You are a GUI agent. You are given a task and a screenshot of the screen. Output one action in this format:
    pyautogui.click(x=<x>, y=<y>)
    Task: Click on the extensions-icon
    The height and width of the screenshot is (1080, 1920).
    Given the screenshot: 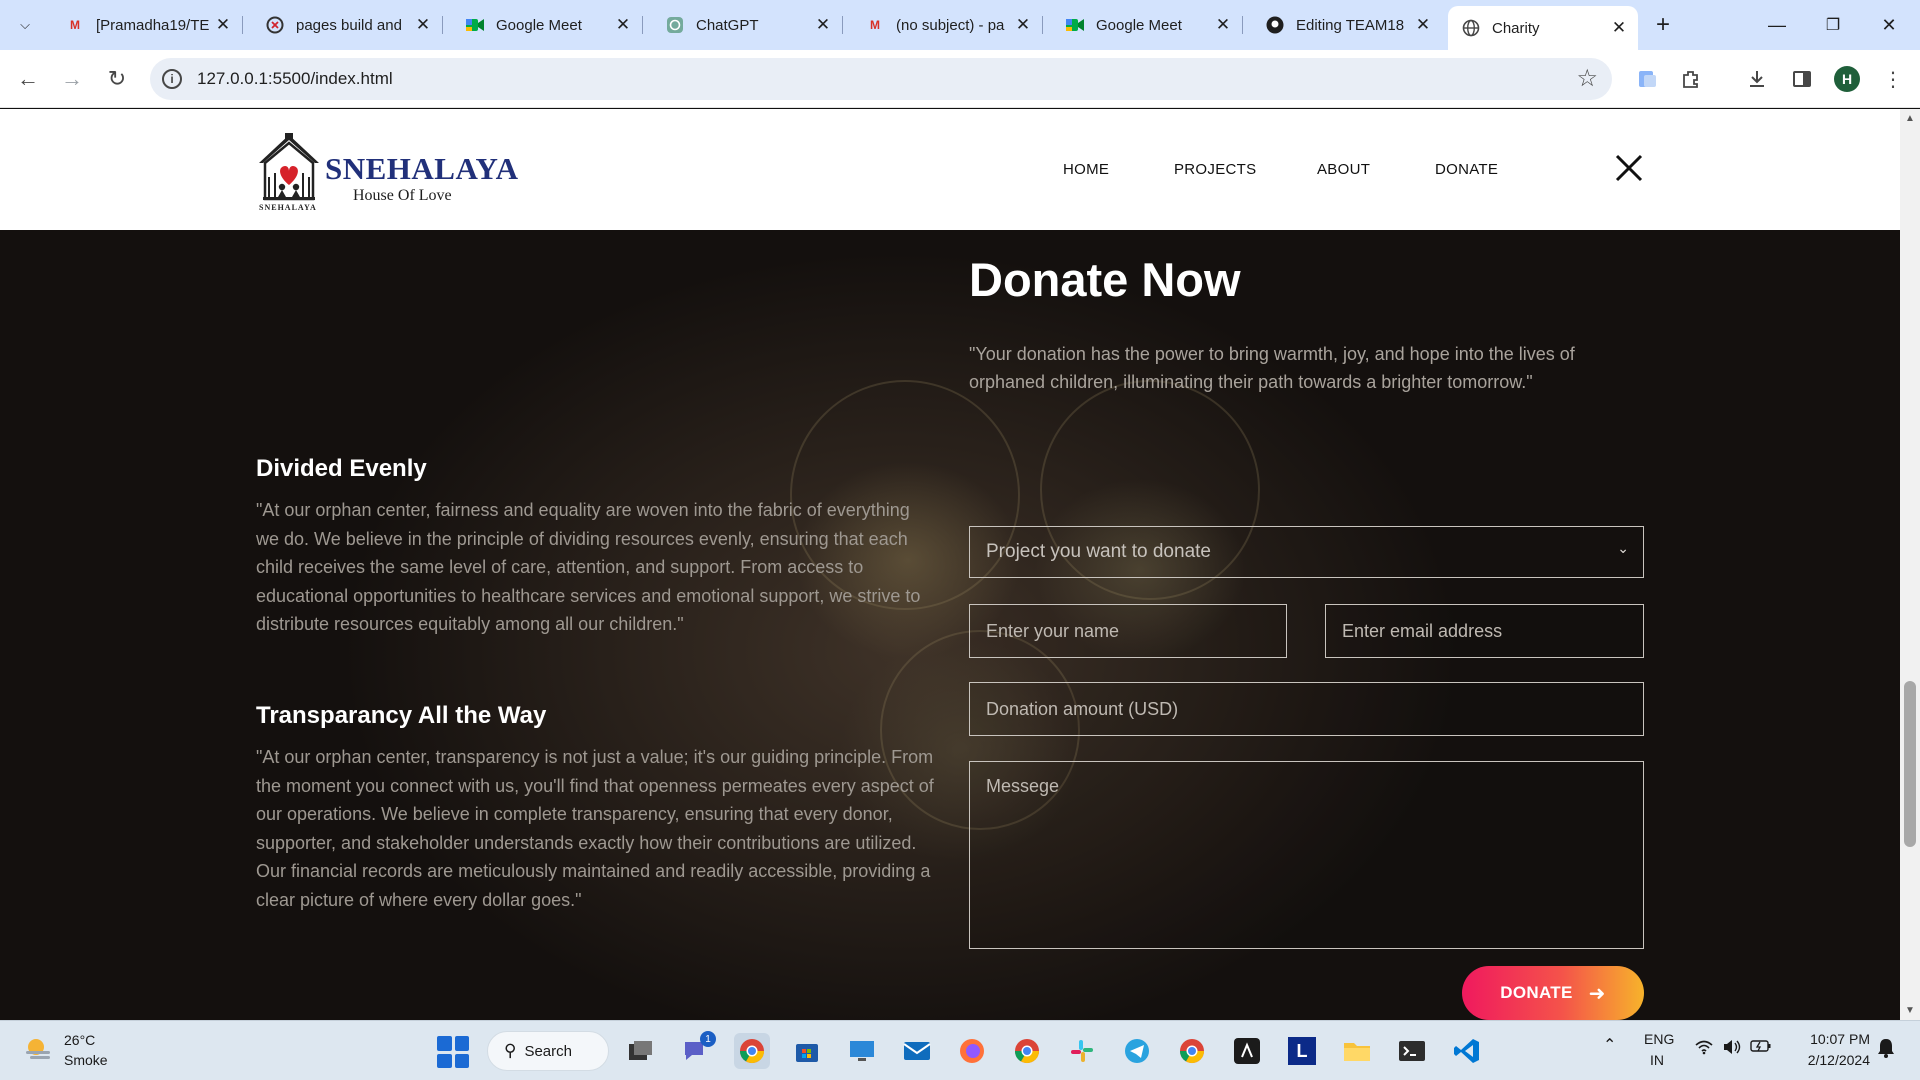 What is the action you would take?
    pyautogui.click(x=1691, y=79)
    